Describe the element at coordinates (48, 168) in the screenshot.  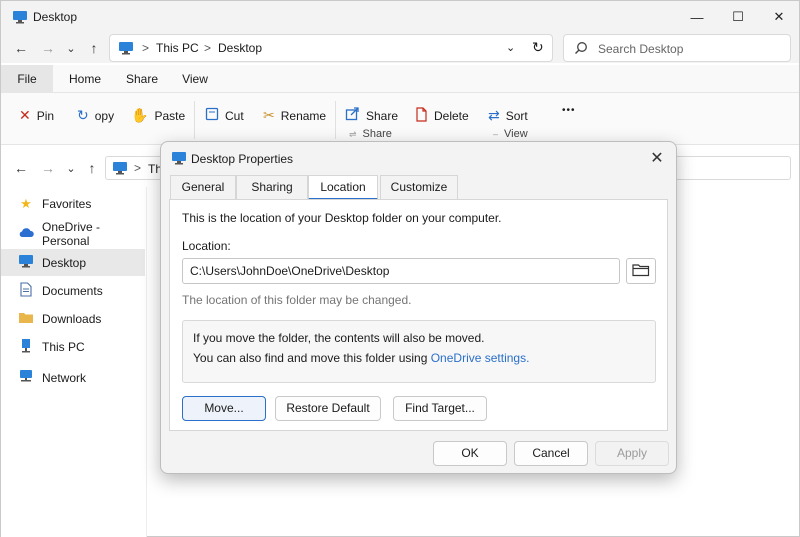
I see `forward-button-2: →` at that location.